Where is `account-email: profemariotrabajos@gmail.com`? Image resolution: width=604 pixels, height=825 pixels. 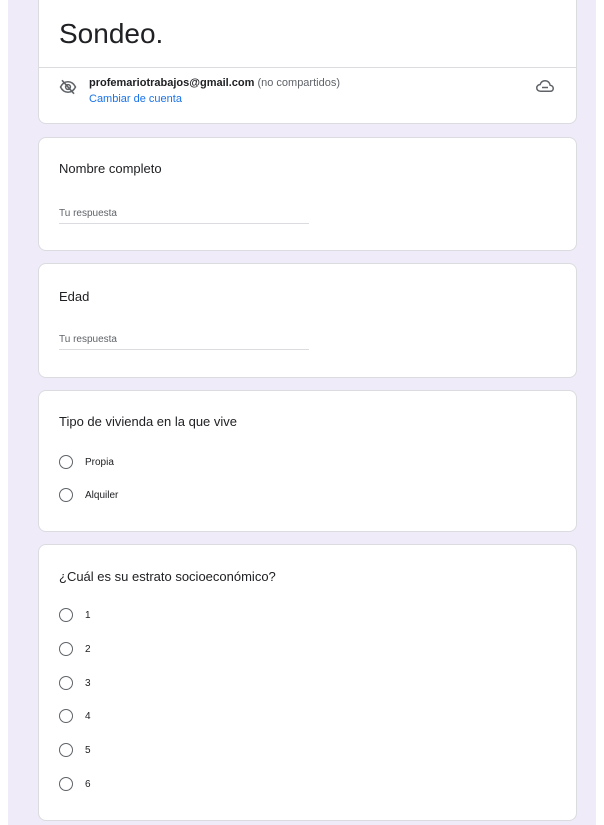
account-email: profemariotrabajos@gmail.com is located at coordinates (172, 83).